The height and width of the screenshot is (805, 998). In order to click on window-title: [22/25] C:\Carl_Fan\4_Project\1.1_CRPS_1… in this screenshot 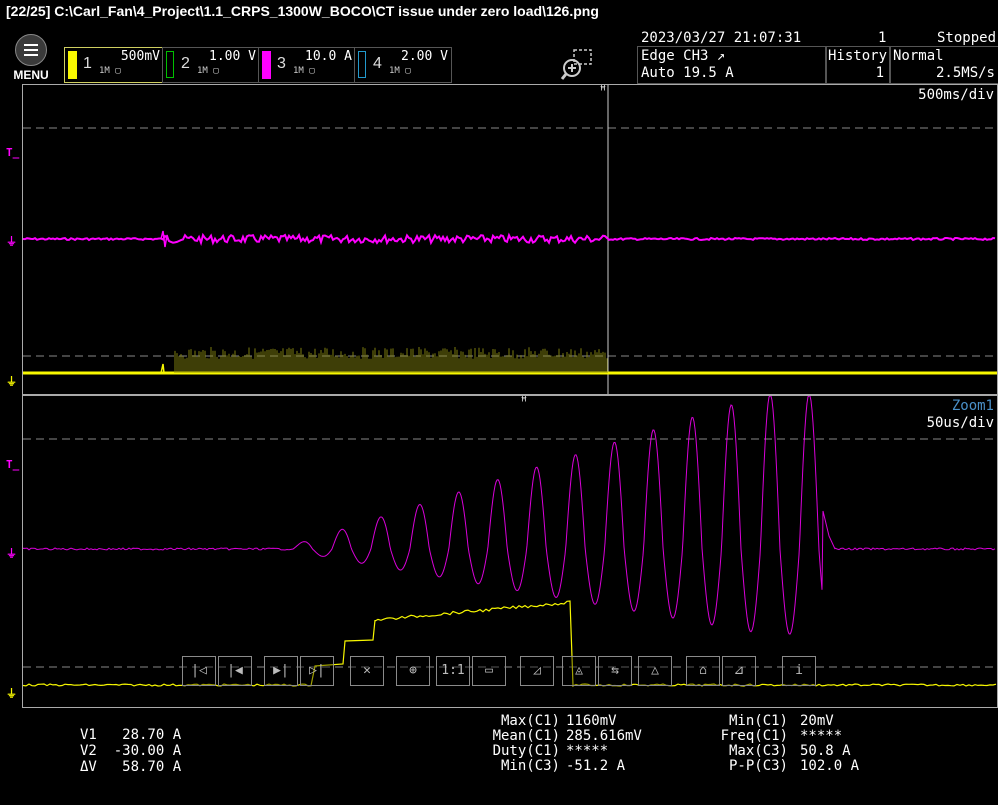, I will do `click(499, 11)`.